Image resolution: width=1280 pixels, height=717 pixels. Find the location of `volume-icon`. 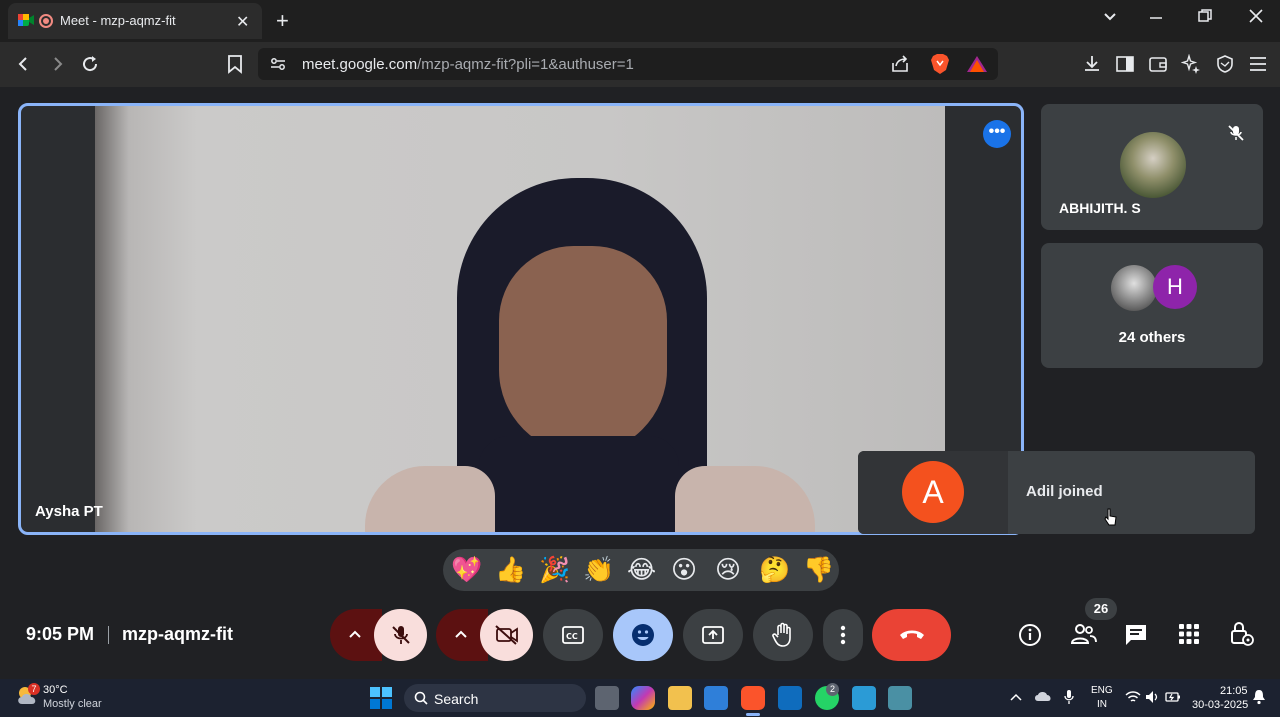

volume-icon is located at coordinates (1153, 697).